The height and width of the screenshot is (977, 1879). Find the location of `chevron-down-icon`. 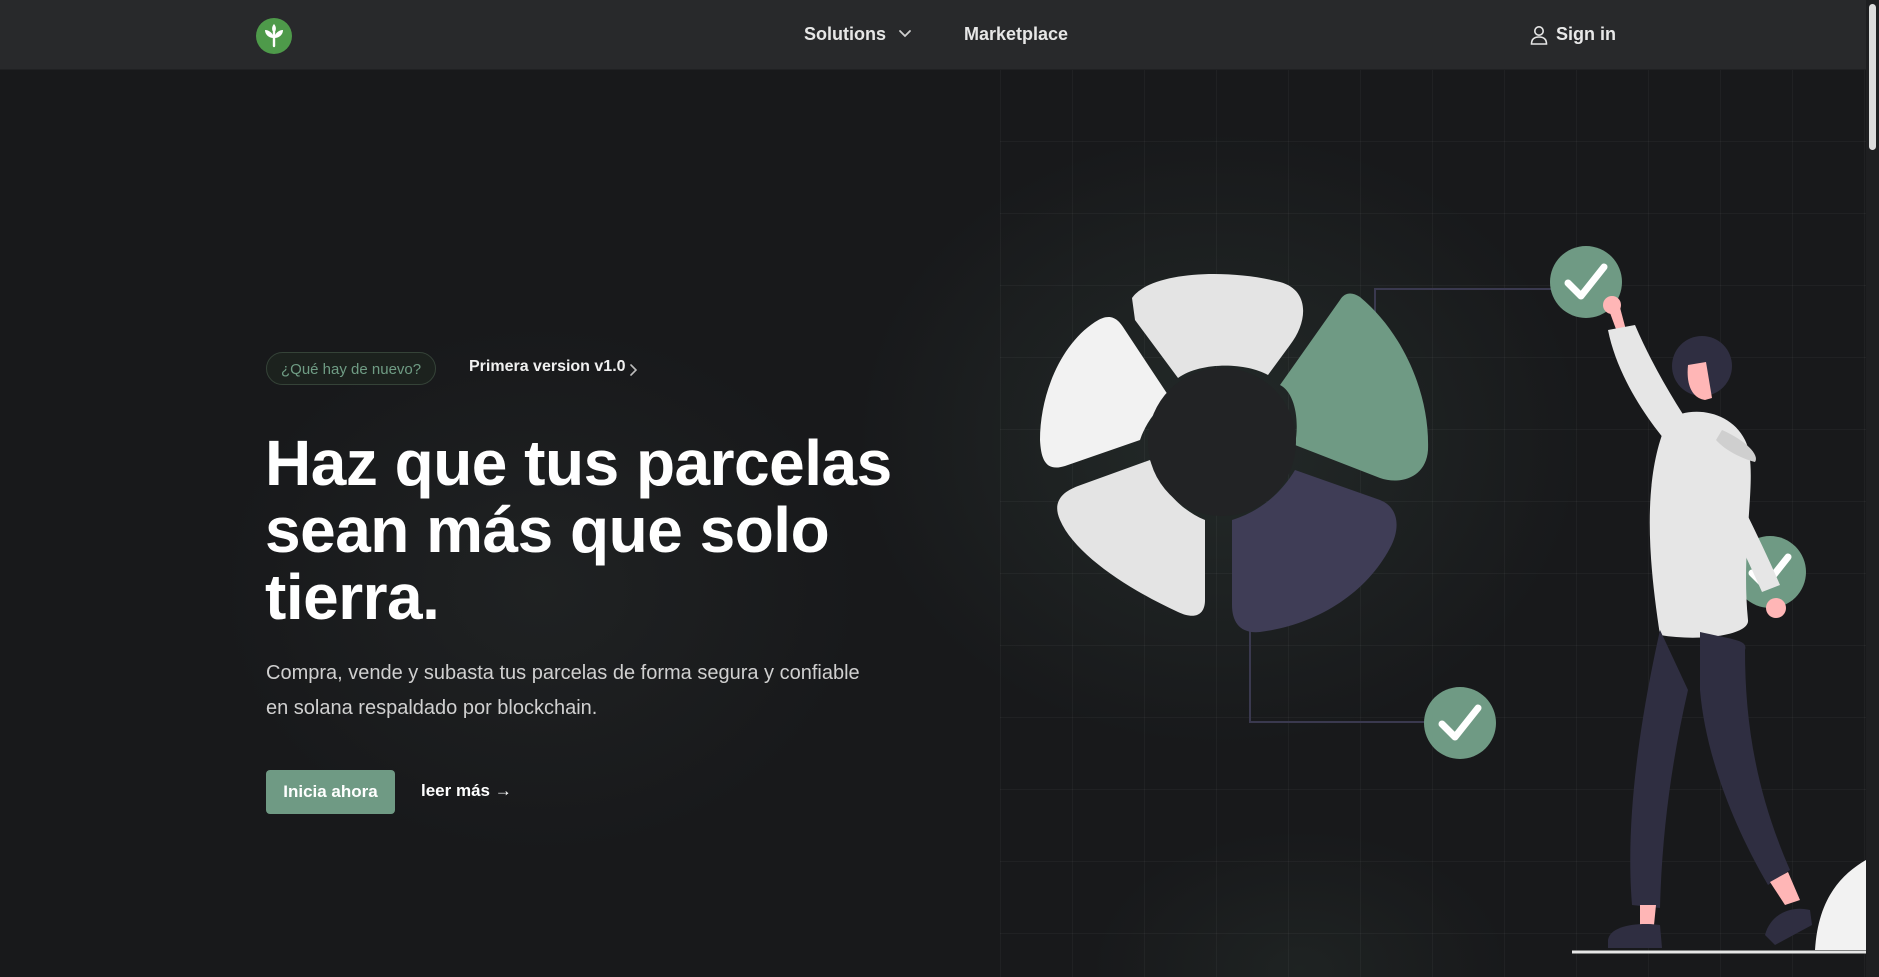

chevron-down-icon is located at coordinates (905, 34).